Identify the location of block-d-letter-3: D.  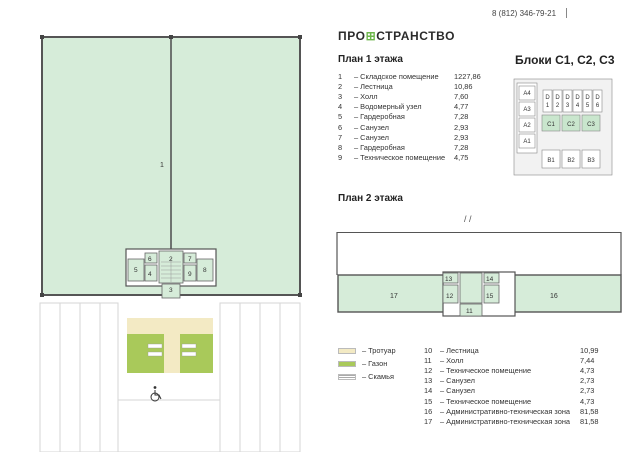
(567, 98).